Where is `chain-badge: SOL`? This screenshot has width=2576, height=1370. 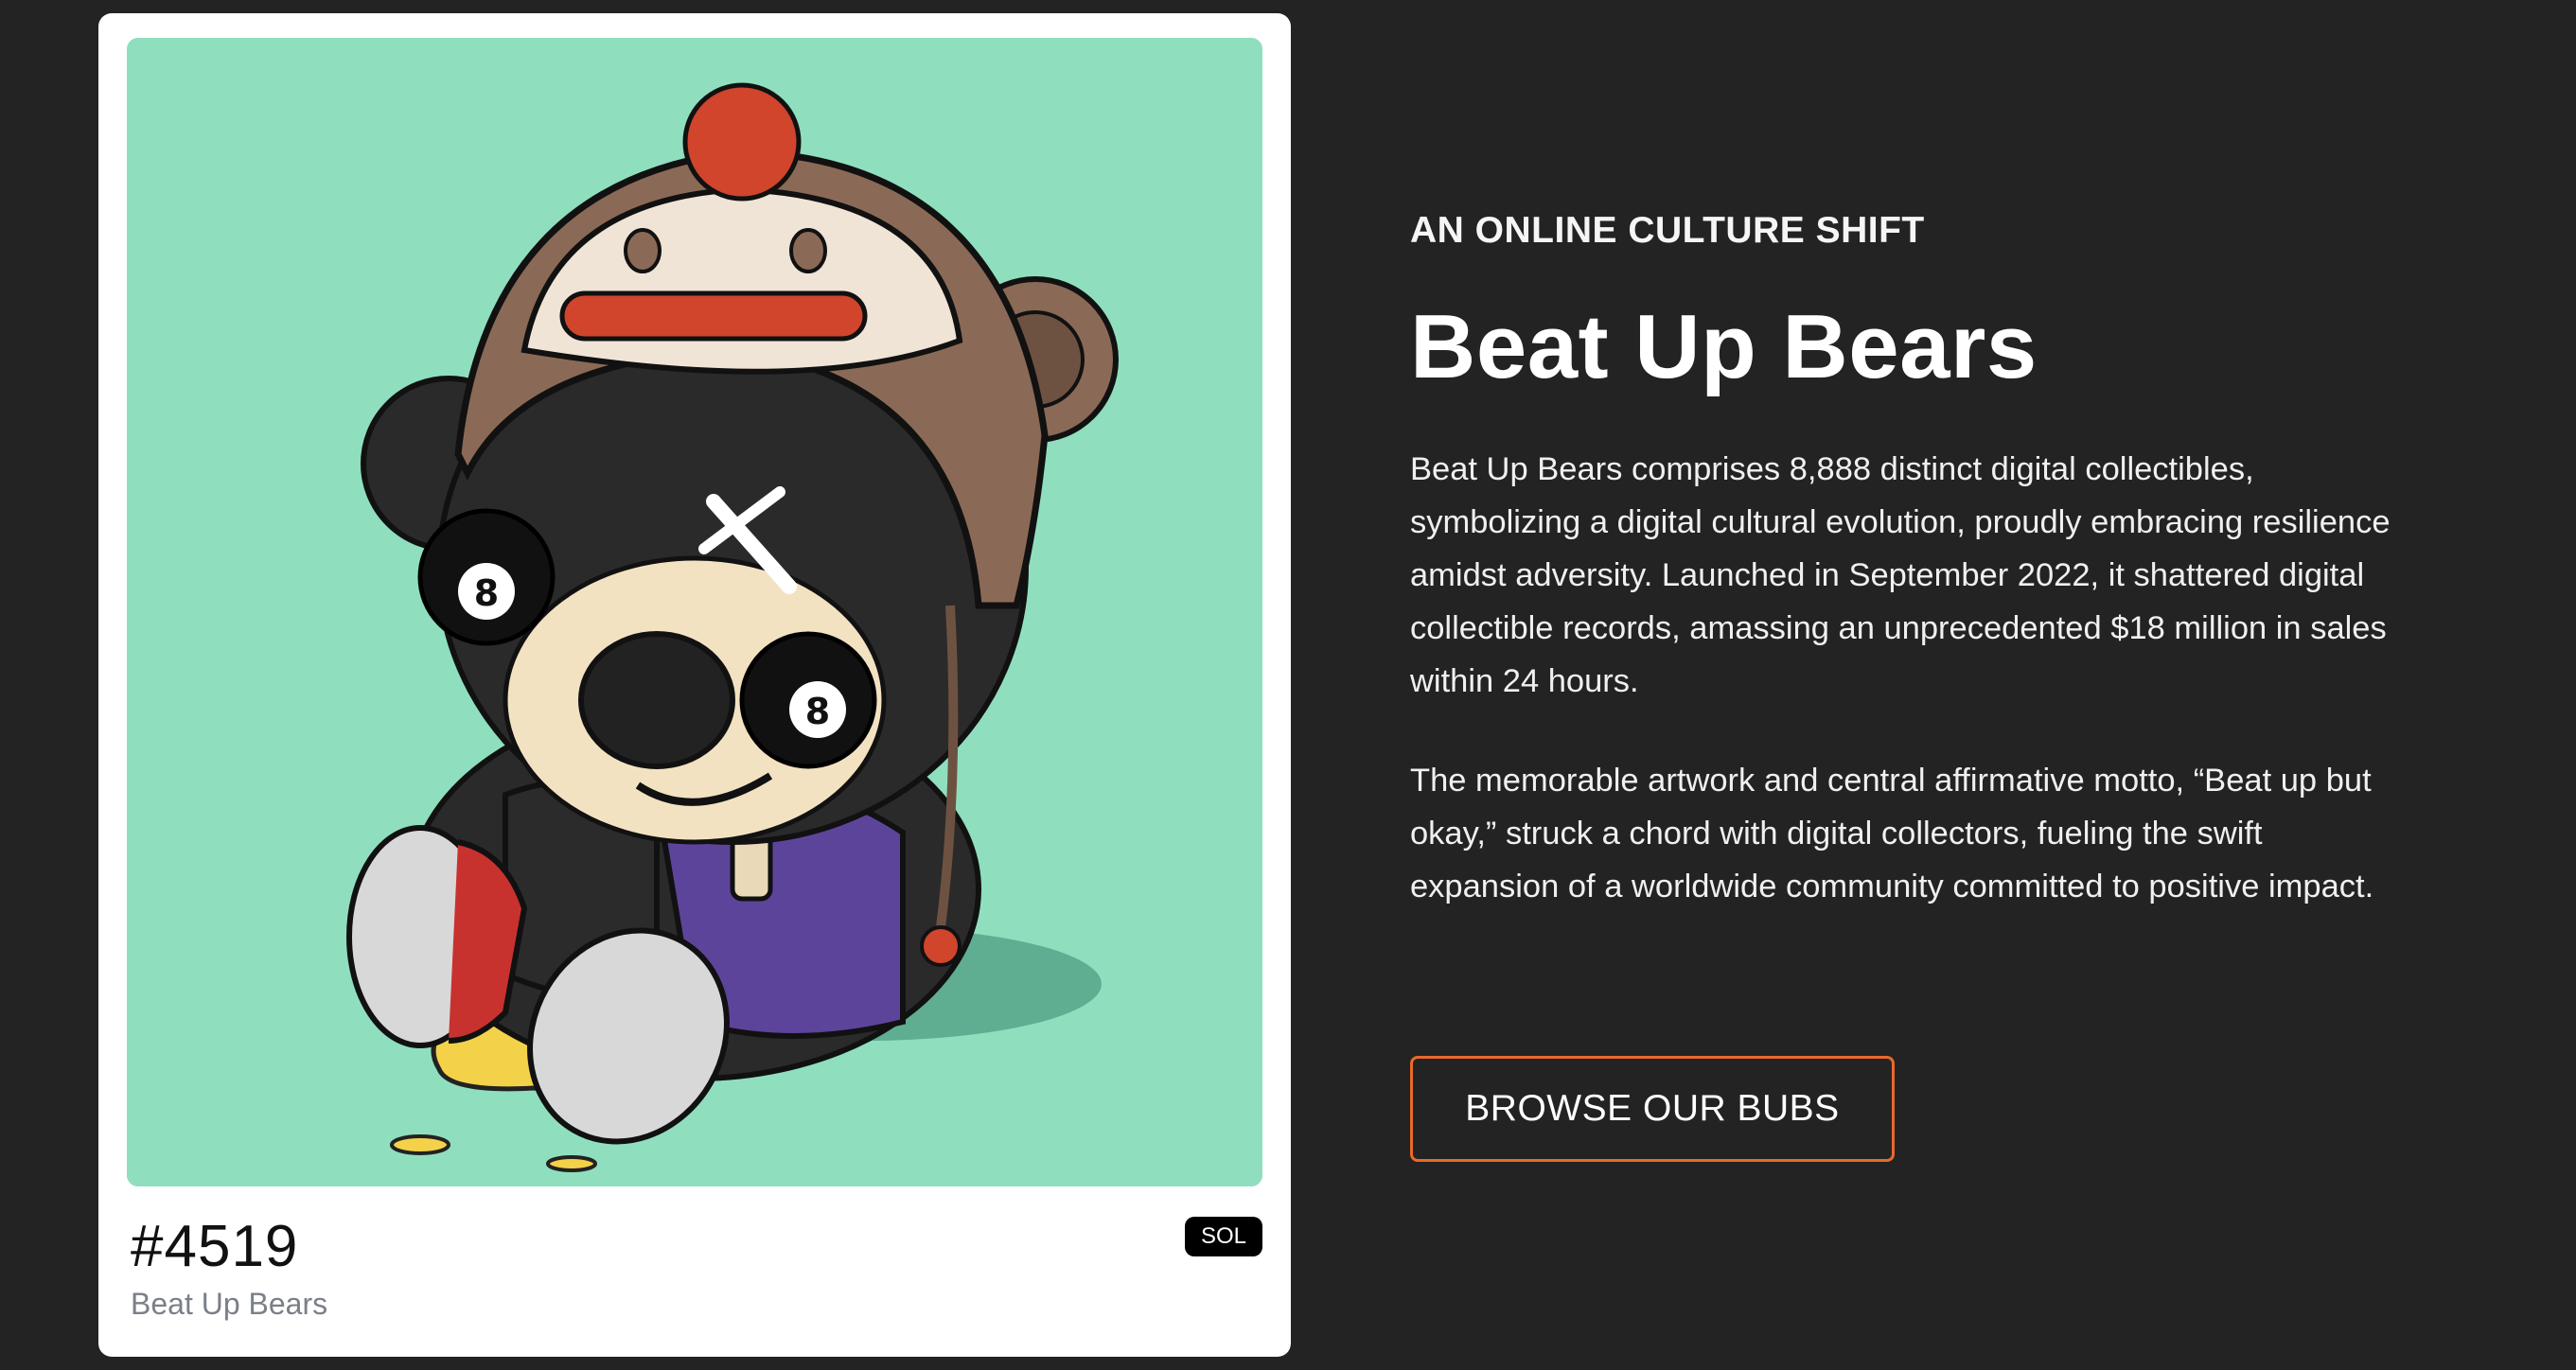
chain-badge: SOL is located at coordinates (1223, 1236).